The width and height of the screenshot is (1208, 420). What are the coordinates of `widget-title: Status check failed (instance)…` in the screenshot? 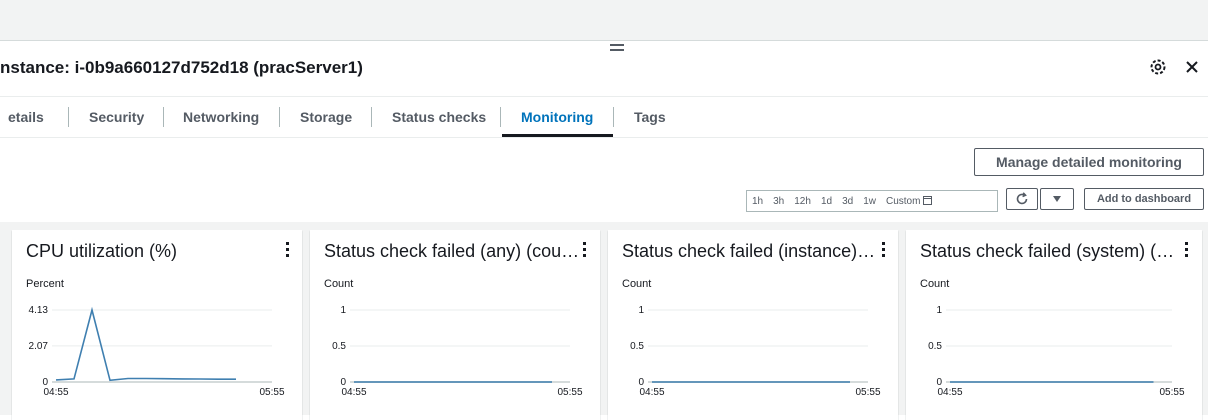 It's located at (749, 251).